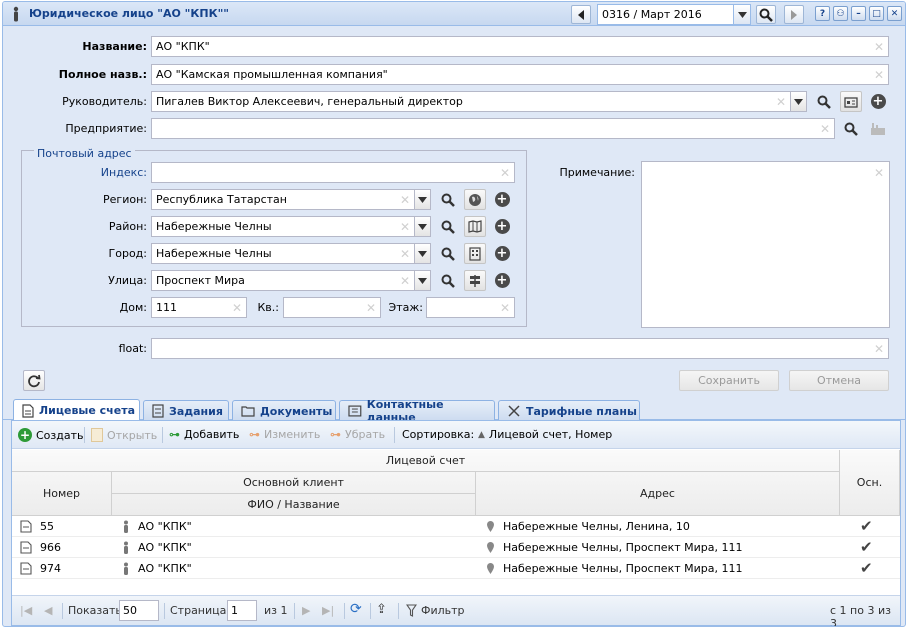 The width and height of the screenshot is (908, 629). What do you see at coordinates (493, 128) in the screenshot?
I see `enterprise-input: ✕` at bounding box center [493, 128].